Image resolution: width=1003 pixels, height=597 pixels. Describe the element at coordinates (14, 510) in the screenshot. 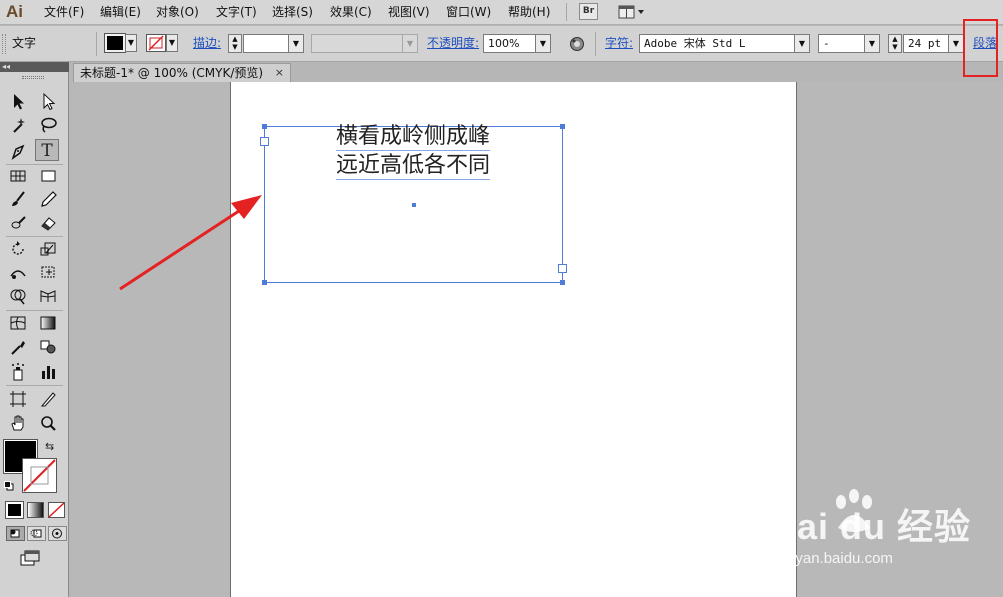

I see `color-mode-button` at that location.